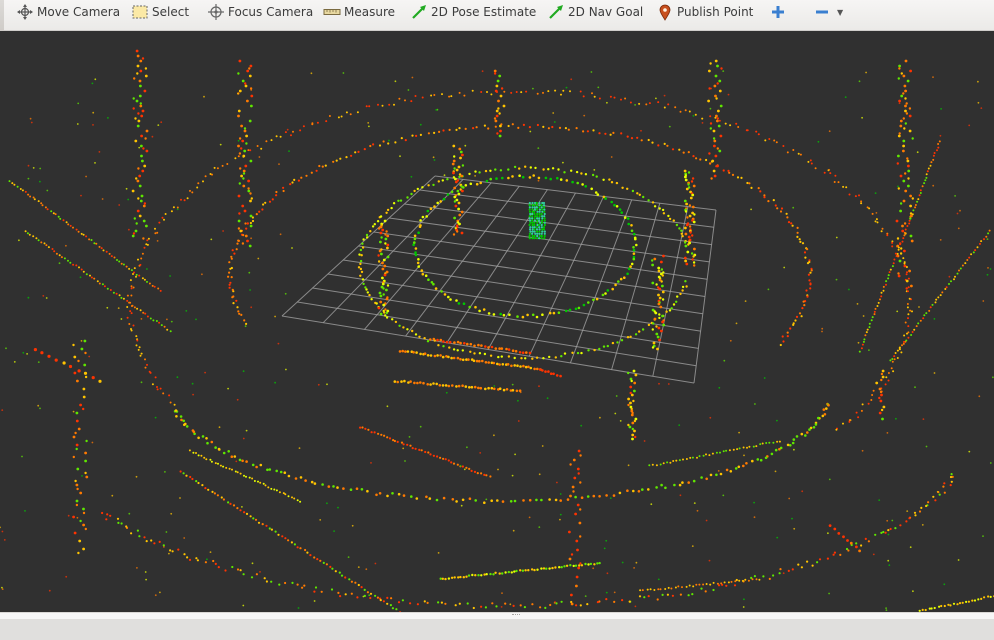 The height and width of the screenshot is (640, 994). I want to click on 2d-pose-estimate-label: 2D Pose Estimate, so click(484, 12).